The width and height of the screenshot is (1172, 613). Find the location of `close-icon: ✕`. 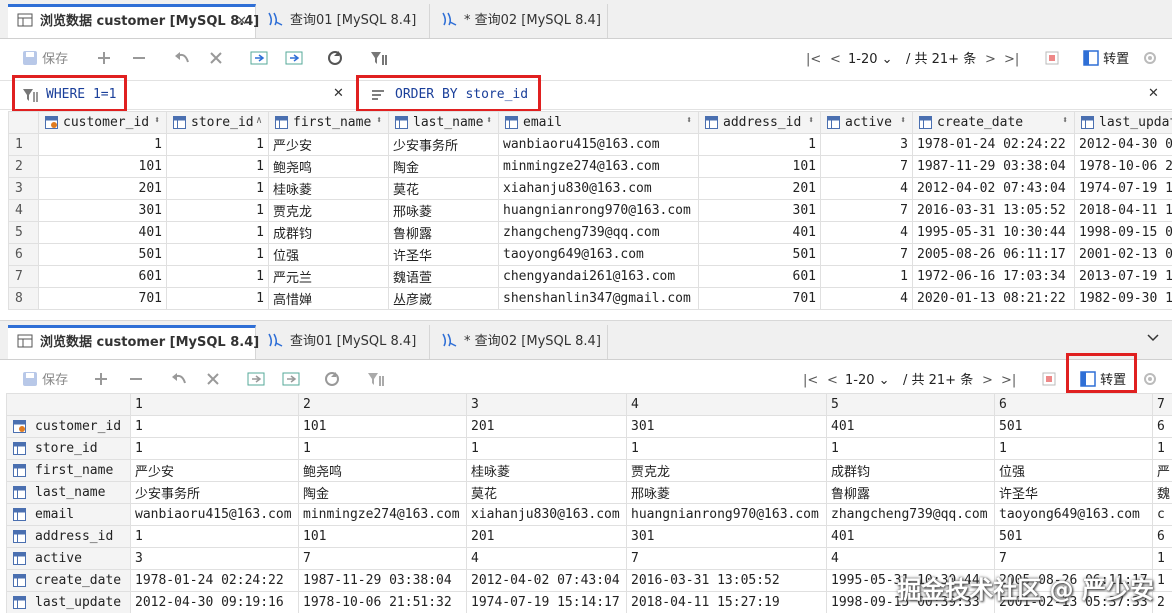

close-icon: ✕ is located at coordinates (241, 22).